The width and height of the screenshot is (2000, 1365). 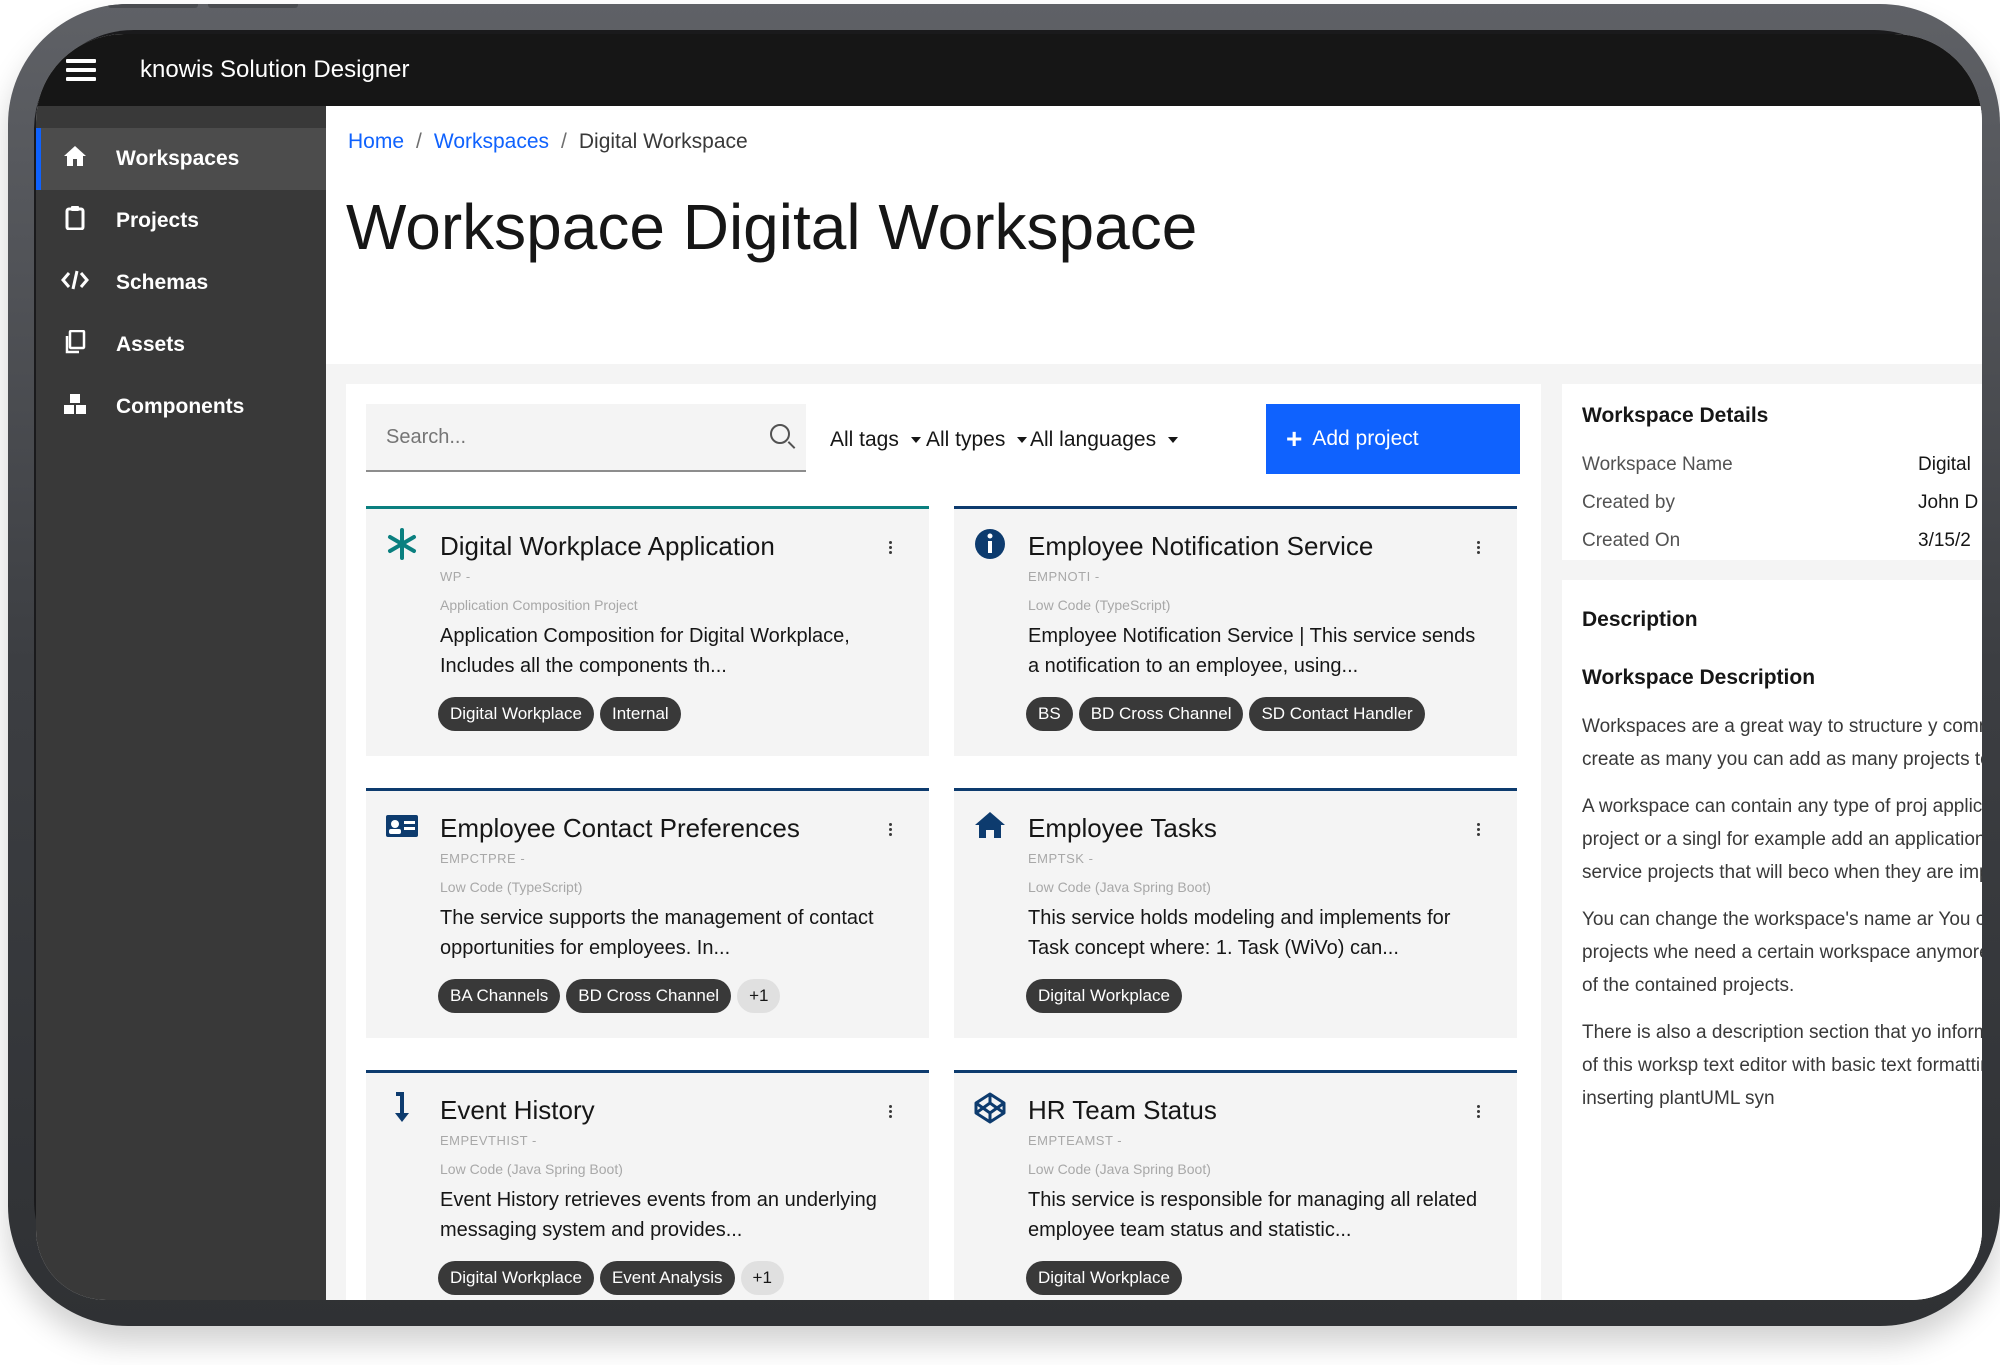 I want to click on tag-list: BS BD Cross Channel SD Contact Handler, so click(x=1225, y=714).